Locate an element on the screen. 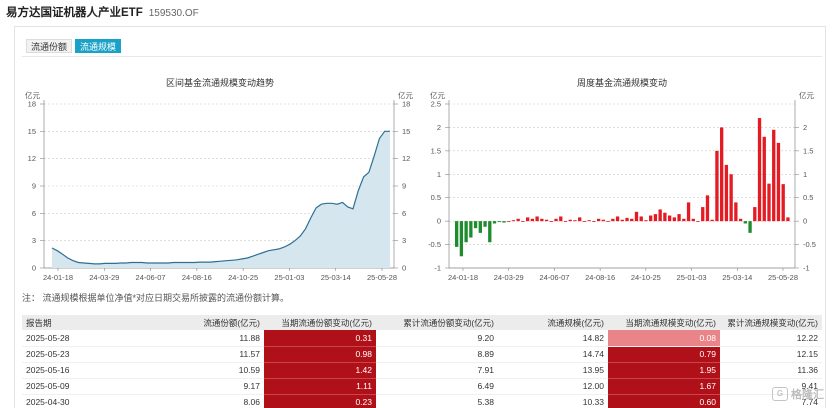  watermark-logo-icon: G is located at coordinates (780, 394).